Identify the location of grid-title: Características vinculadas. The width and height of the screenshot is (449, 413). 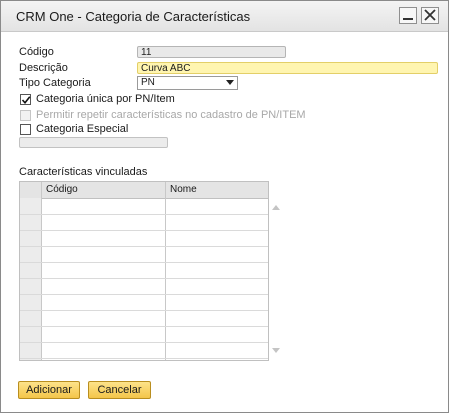
(83, 172).